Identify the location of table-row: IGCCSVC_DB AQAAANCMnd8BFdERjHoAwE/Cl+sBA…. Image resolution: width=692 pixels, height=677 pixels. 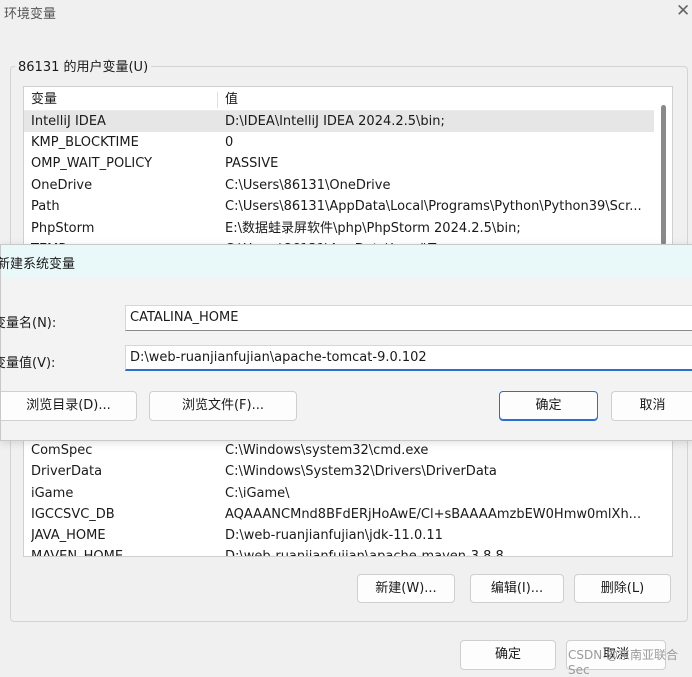
(339, 514).